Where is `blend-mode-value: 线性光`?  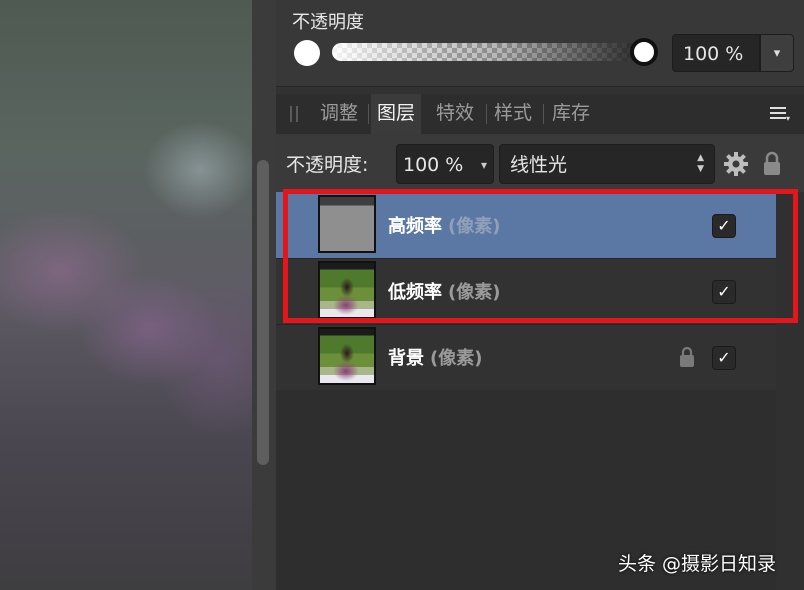 blend-mode-value: 线性光 is located at coordinates (539, 165).